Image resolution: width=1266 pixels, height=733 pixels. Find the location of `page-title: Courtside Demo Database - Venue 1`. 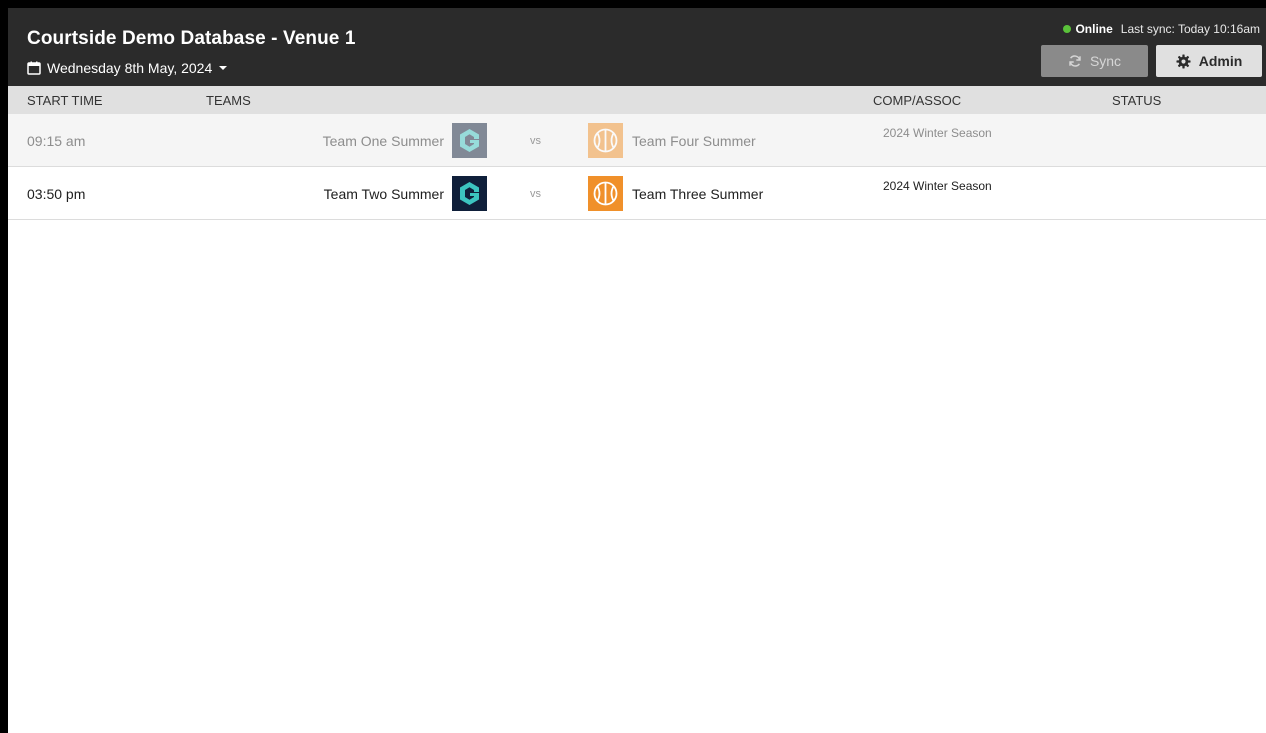

page-title: Courtside Demo Database - Venue 1 is located at coordinates (191, 38).